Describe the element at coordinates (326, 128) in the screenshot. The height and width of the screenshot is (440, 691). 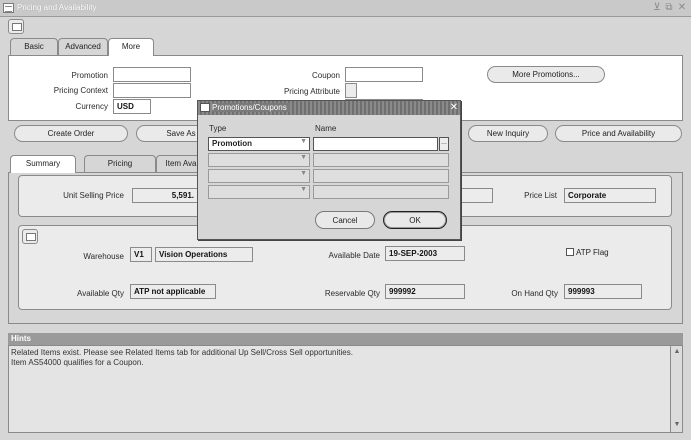
I see `name-column-header: Name` at that location.